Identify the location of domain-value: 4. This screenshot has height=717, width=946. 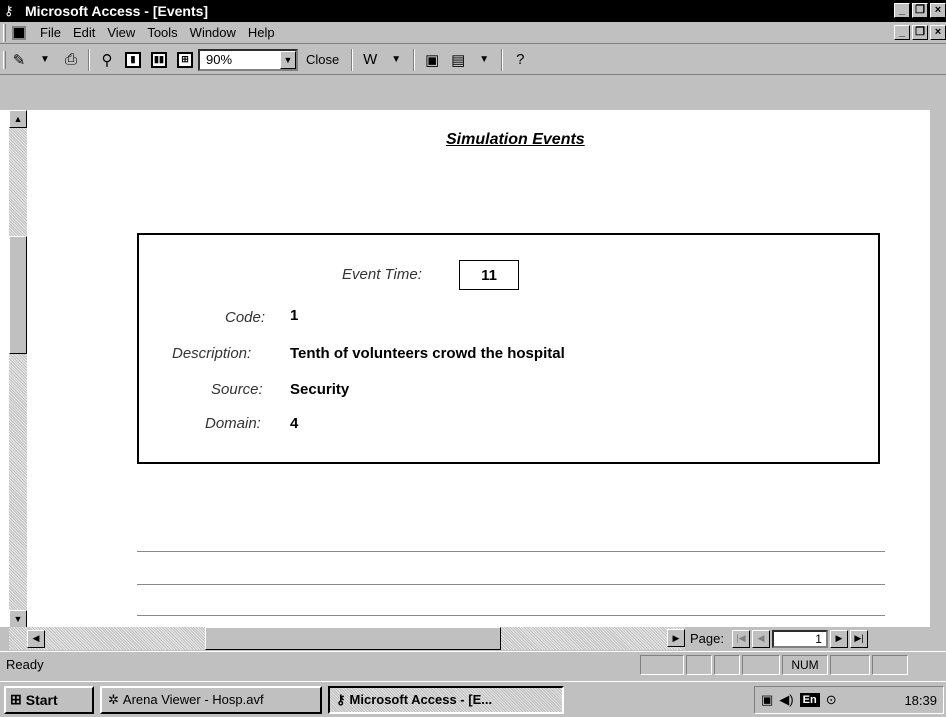
(294, 423).